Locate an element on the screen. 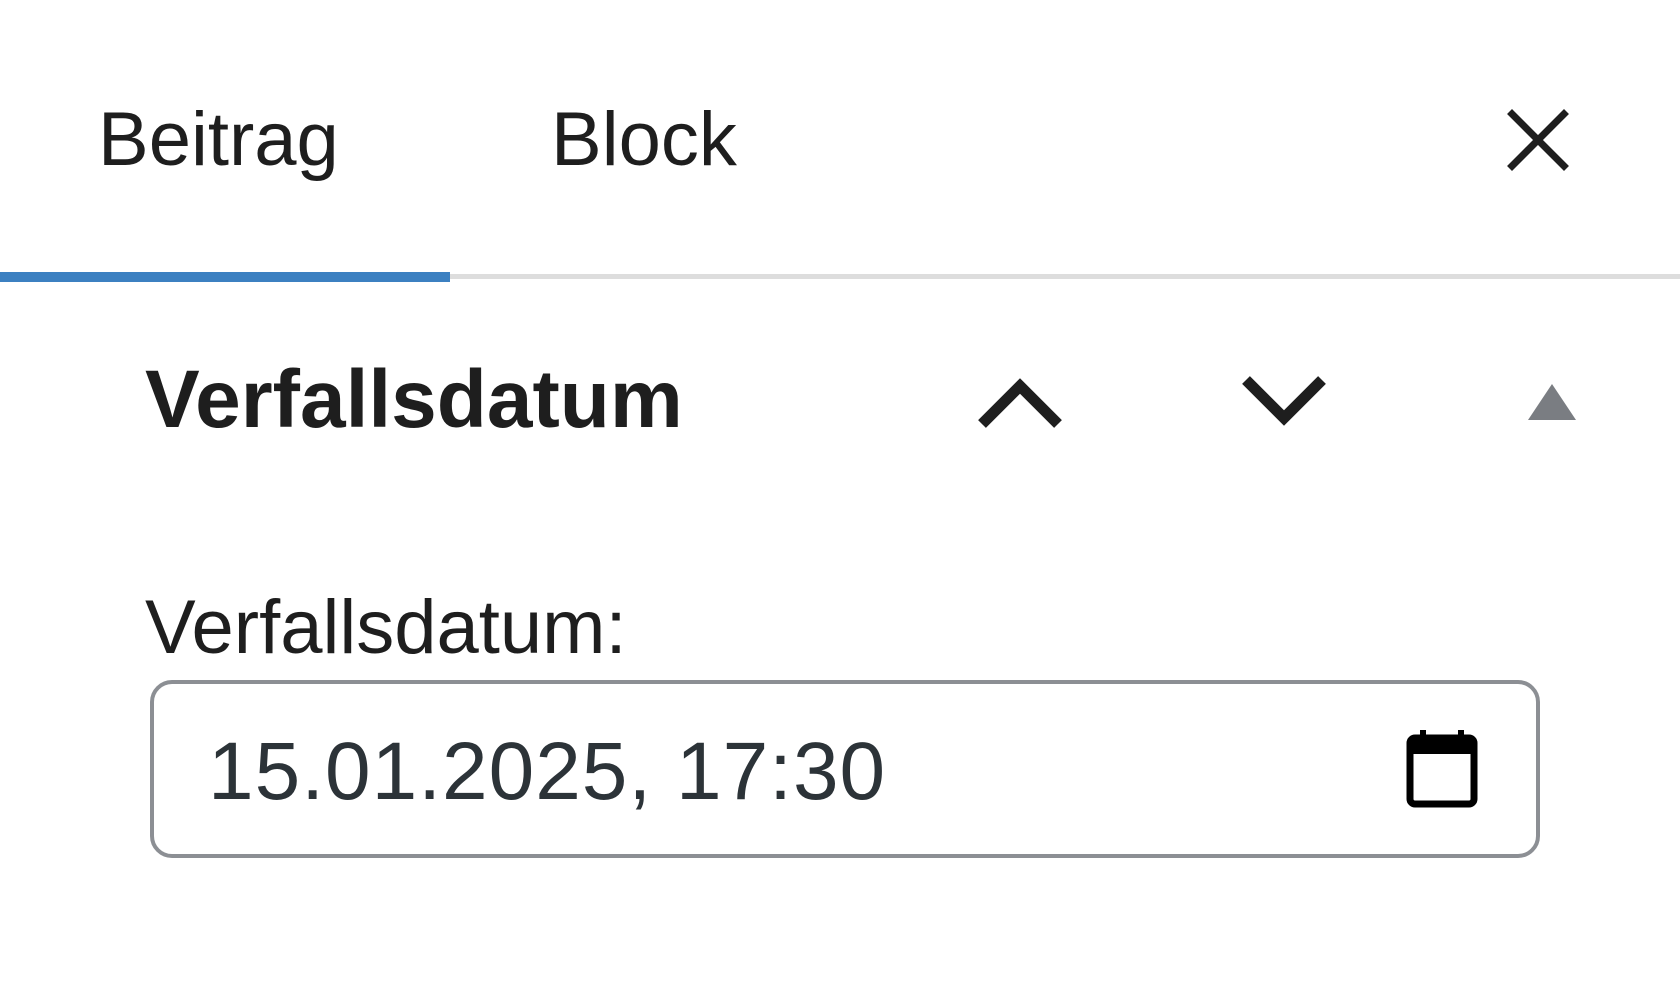 This screenshot has width=1680, height=1004. triangle-up-icon is located at coordinates (1552, 404).